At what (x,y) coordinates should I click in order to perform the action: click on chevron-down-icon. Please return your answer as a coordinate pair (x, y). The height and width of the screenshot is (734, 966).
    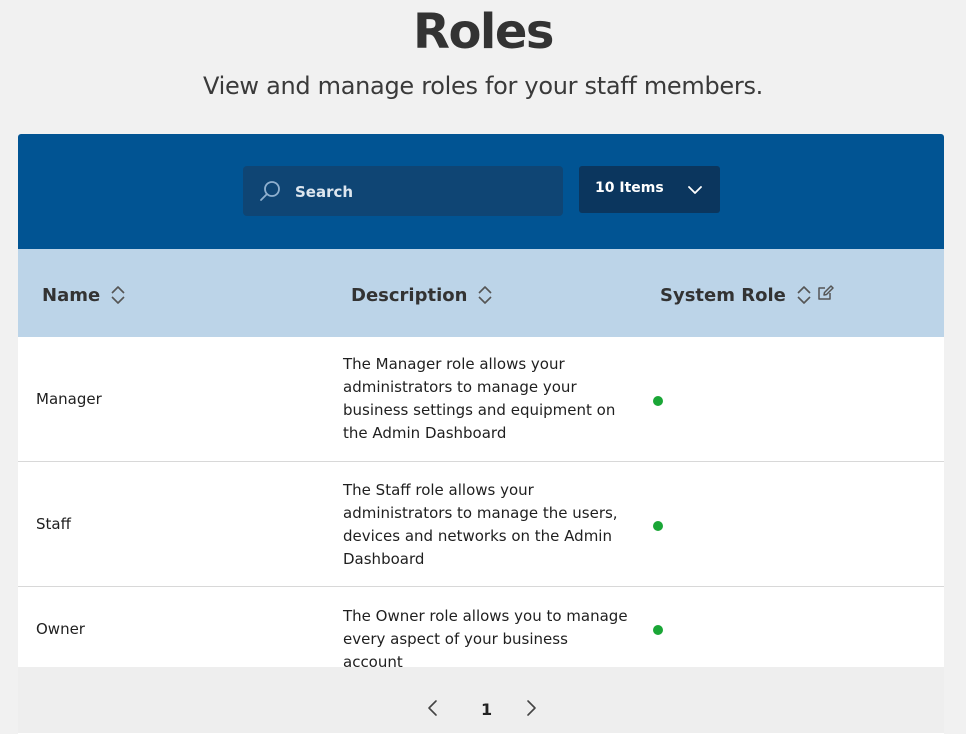
    Looking at the image, I should click on (695, 190).